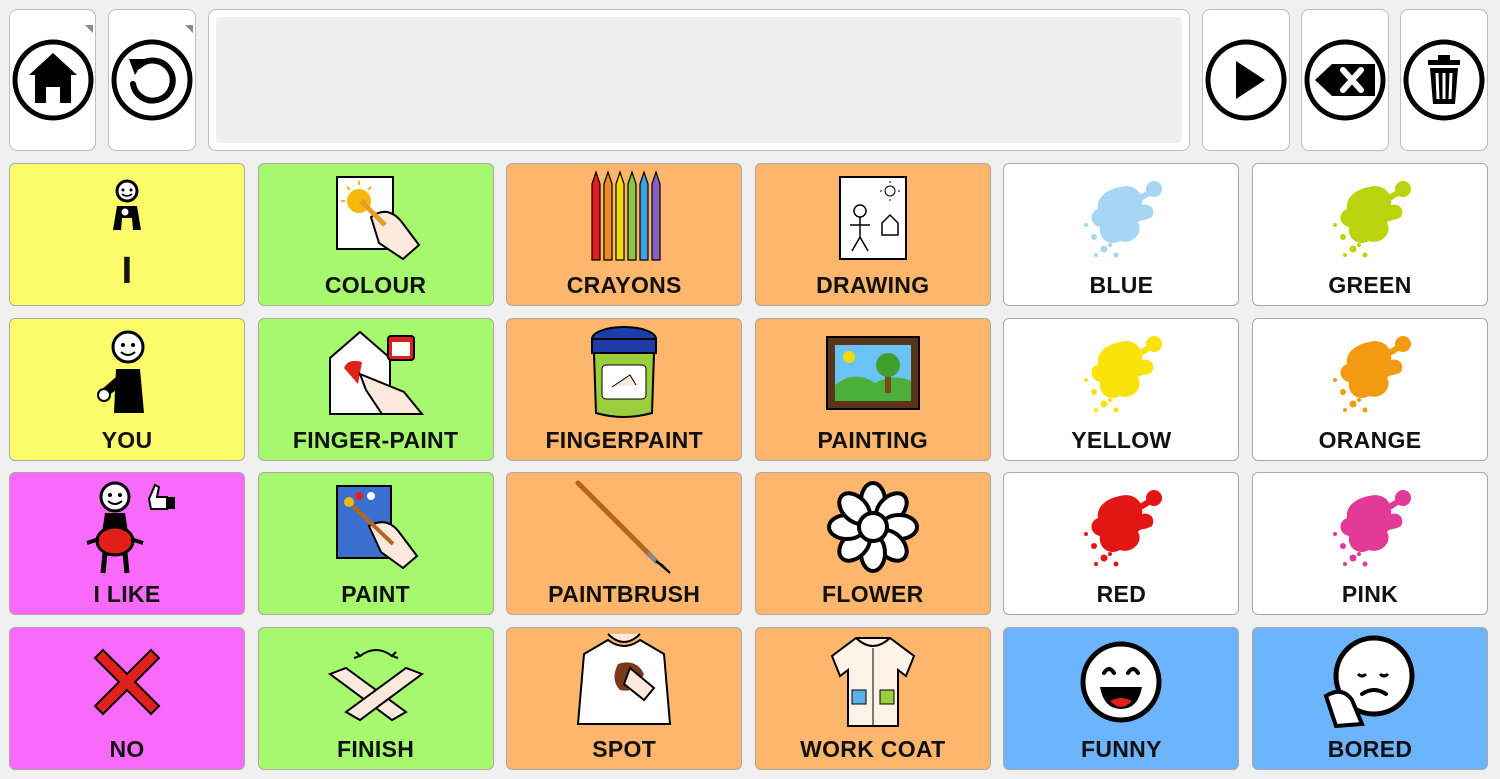 The image size is (1500, 779). I want to click on cell-label: FINGERPAINT, so click(624, 439).